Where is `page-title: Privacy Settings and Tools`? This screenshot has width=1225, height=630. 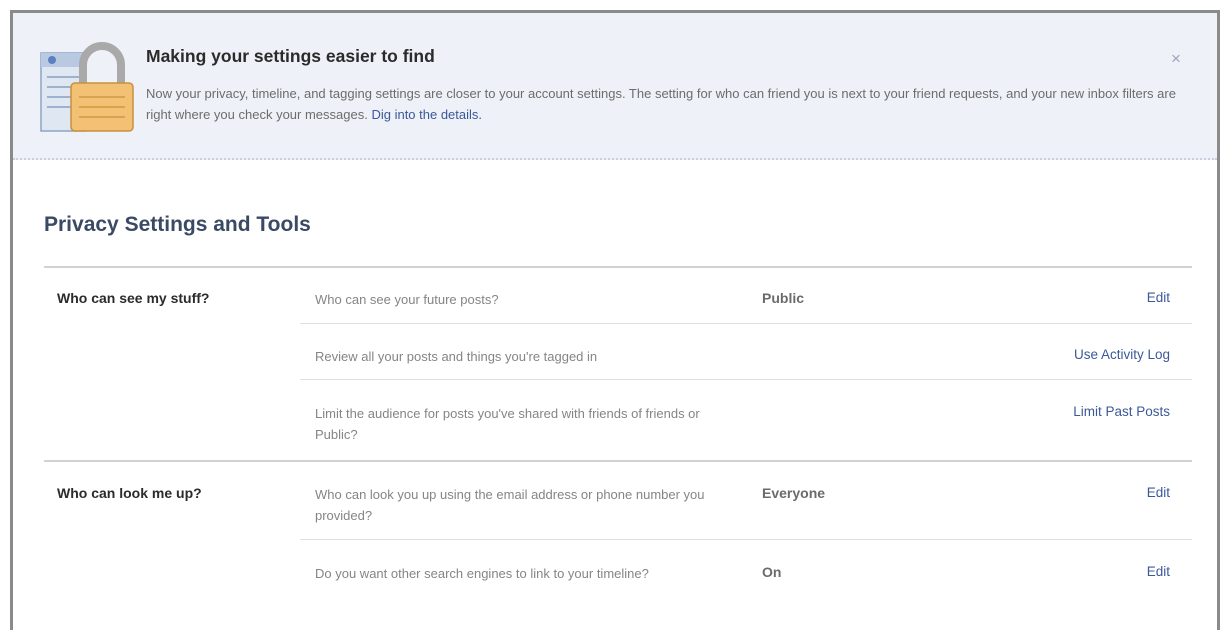
page-title: Privacy Settings and Tools is located at coordinates (177, 224).